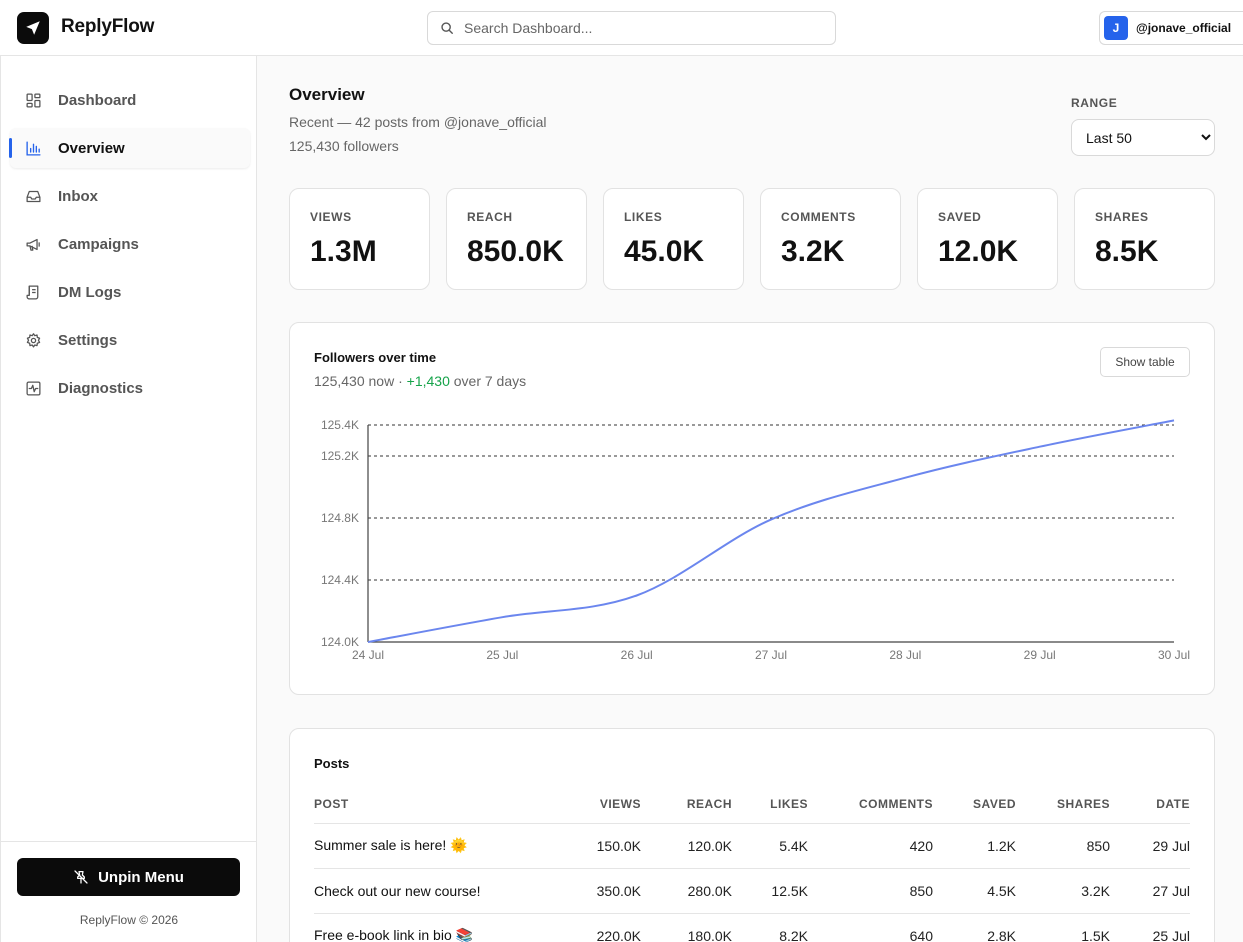  Describe the element at coordinates (108, 26) in the screenshot. I see `brand-name: ReplyFlow` at that location.